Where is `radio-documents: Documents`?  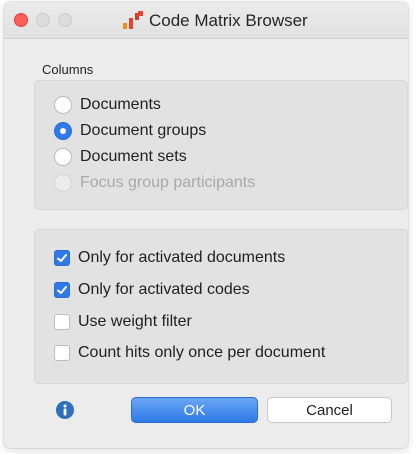
radio-documents: Documents is located at coordinates (107, 105).